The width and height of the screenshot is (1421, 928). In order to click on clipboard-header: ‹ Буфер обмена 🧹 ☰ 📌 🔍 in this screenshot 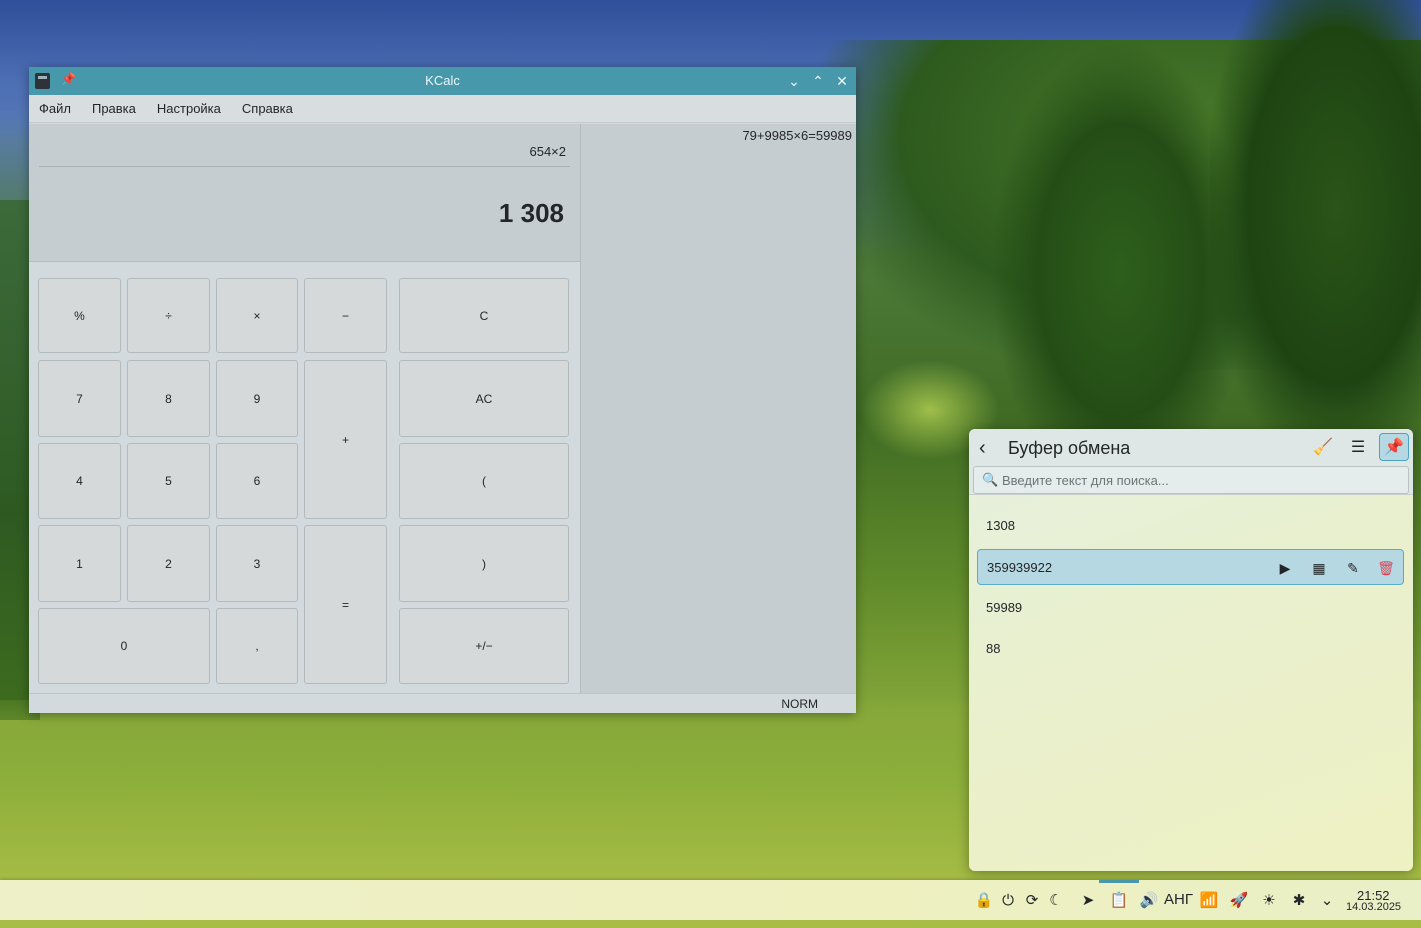, I will do `click(1191, 462)`.